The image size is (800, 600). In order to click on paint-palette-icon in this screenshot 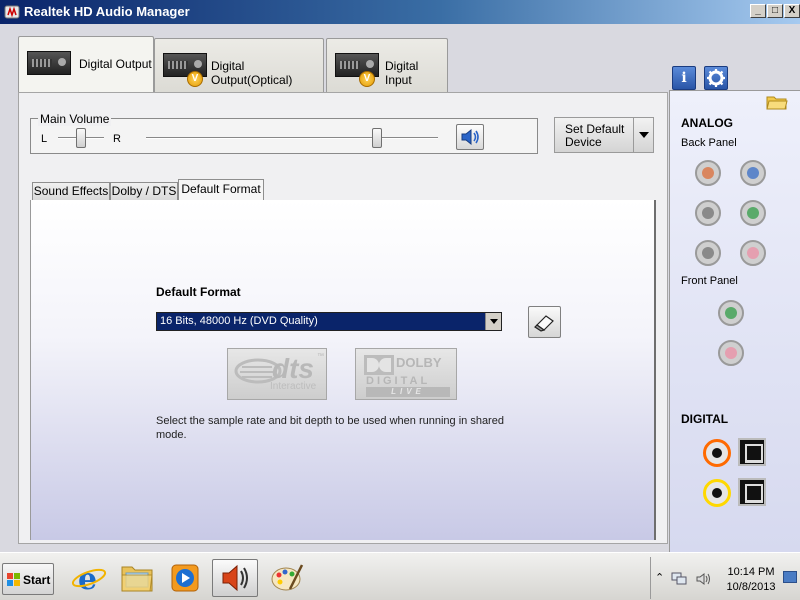, I will do `click(287, 577)`.